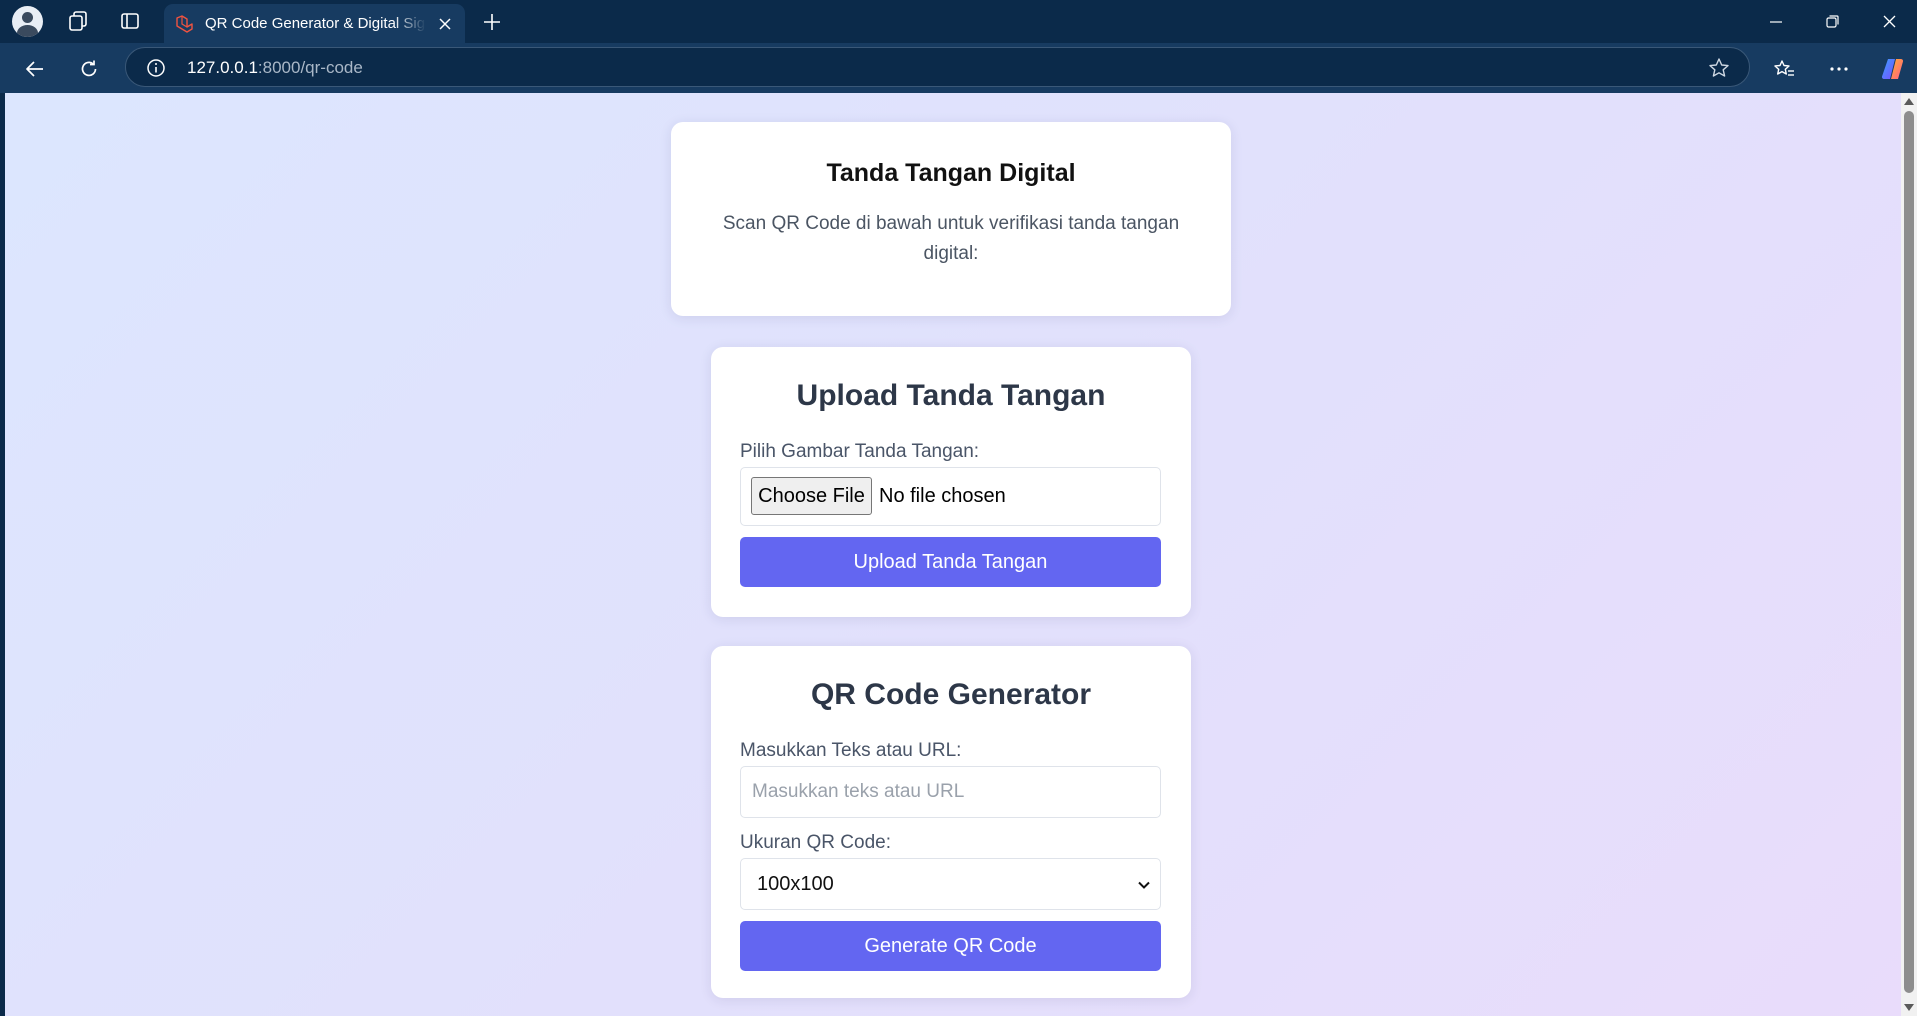 The image size is (1917, 1016). What do you see at coordinates (816, 842) in the screenshot?
I see `size-select-label: Ukuran QR Code:` at bounding box center [816, 842].